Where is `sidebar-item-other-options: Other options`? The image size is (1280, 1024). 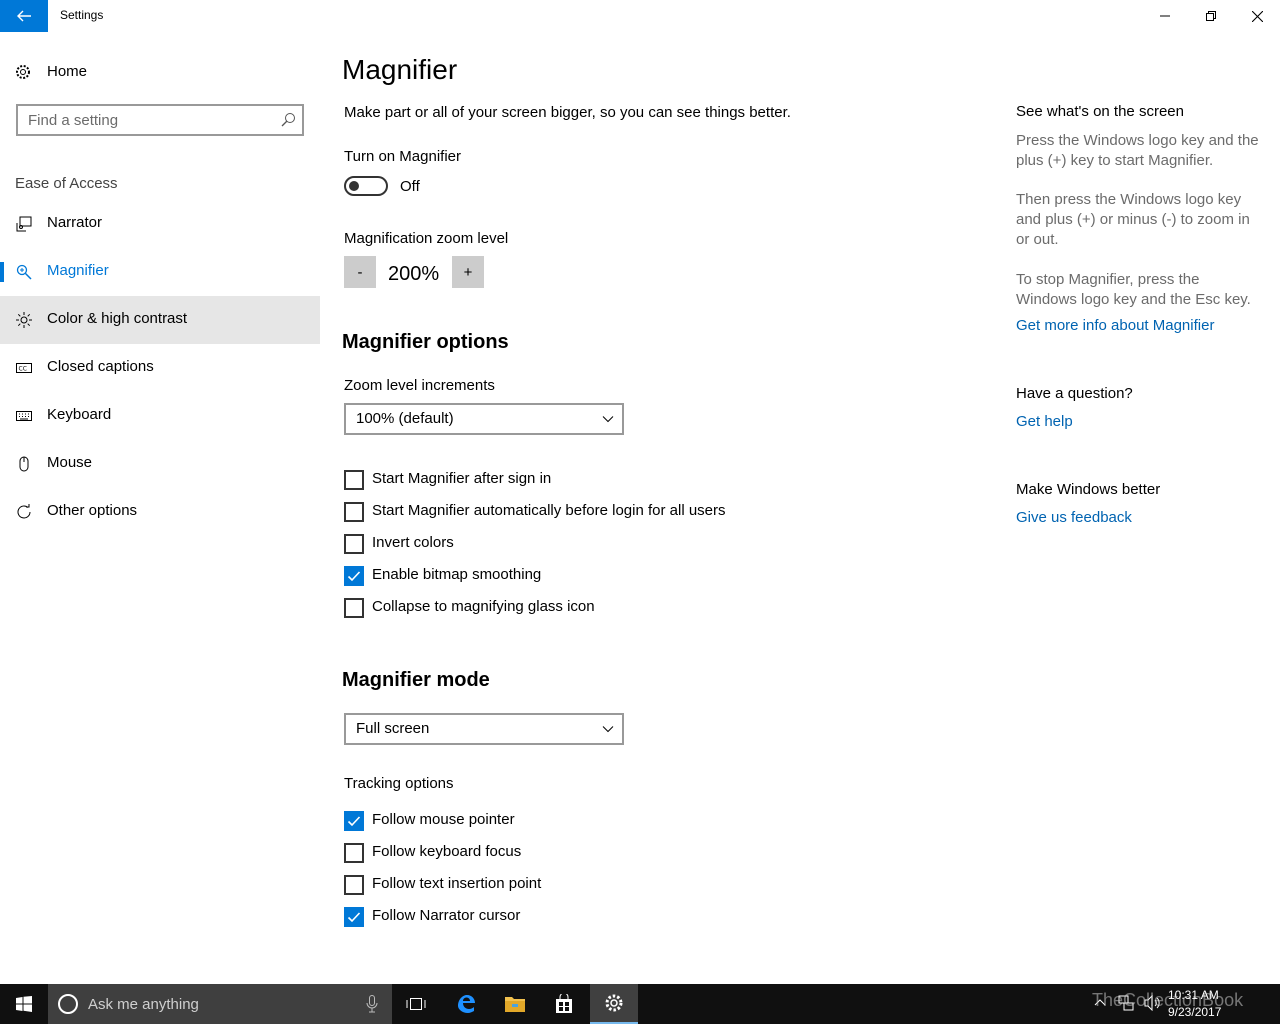 sidebar-item-other-options: Other options is located at coordinates (160, 512).